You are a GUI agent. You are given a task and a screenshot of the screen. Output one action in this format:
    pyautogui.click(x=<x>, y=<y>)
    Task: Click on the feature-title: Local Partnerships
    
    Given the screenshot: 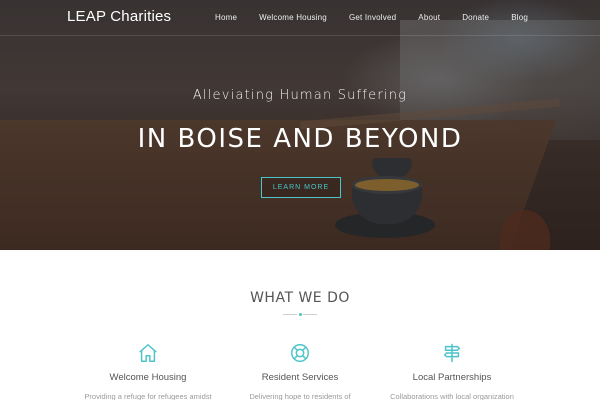 What is the action you would take?
    pyautogui.click(x=452, y=377)
    